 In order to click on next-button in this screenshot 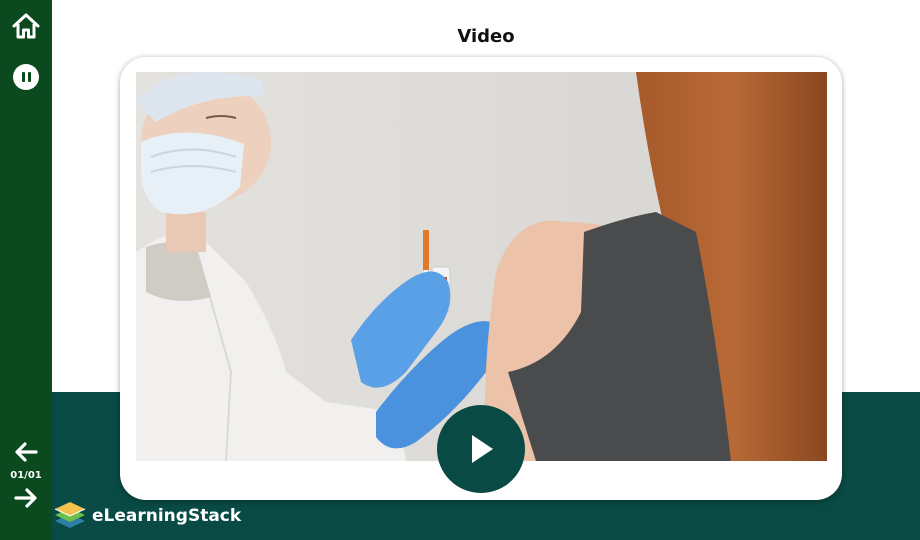, I will do `click(26, 498)`.